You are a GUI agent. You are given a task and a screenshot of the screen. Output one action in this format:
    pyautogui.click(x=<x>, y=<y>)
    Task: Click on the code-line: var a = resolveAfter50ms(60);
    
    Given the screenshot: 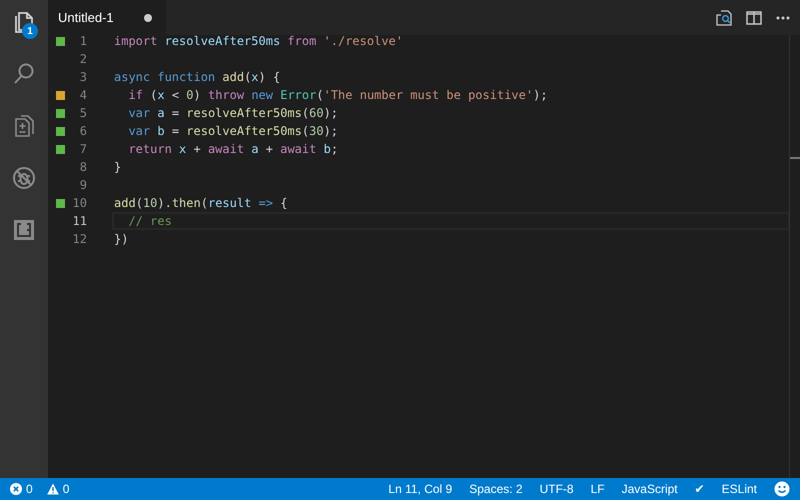 What is the action you would take?
    pyautogui.click(x=232, y=113)
    